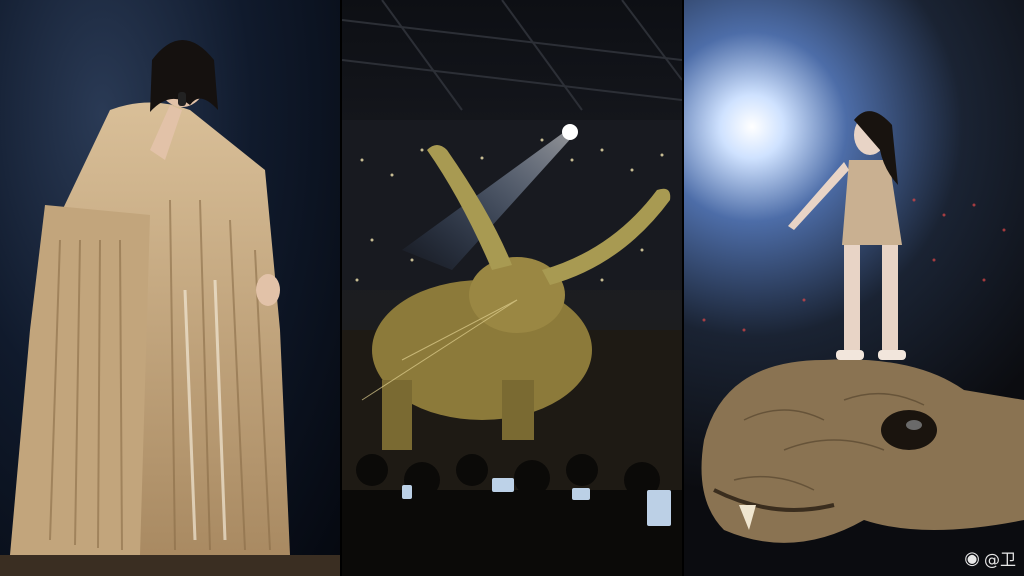 The image size is (1024, 576). Describe the element at coordinates (999, 559) in the screenshot. I see `watermark-text: @卫` at that location.